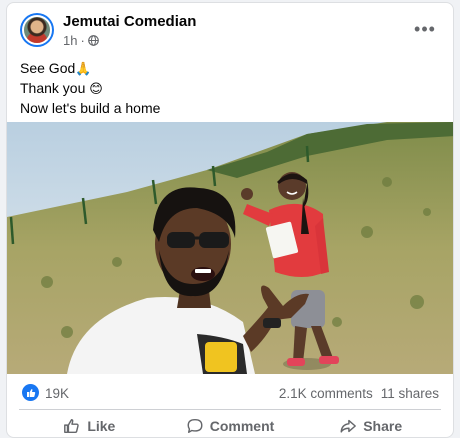  Describe the element at coordinates (57, 393) in the screenshot. I see `reaction-count: 19K` at that location.